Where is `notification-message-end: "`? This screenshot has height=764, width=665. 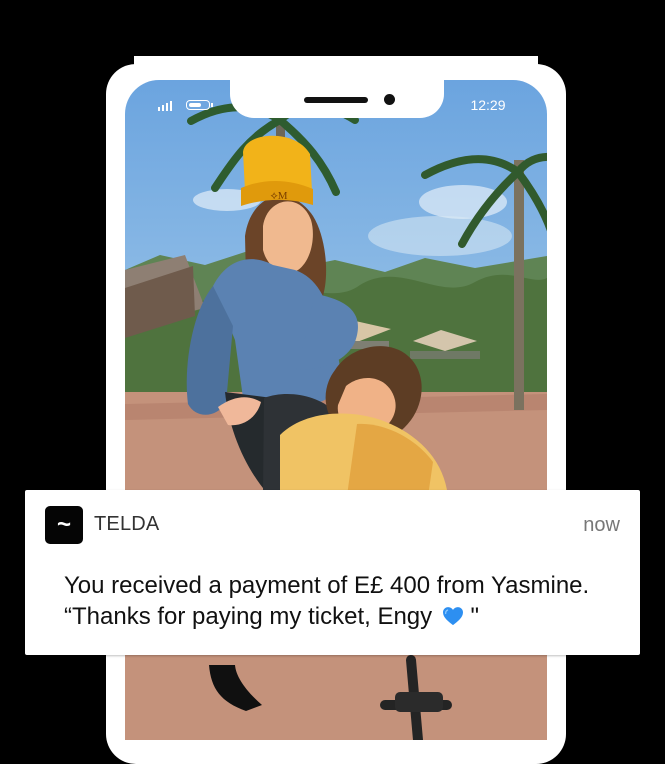 notification-message-end: " is located at coordinates (475, 616).